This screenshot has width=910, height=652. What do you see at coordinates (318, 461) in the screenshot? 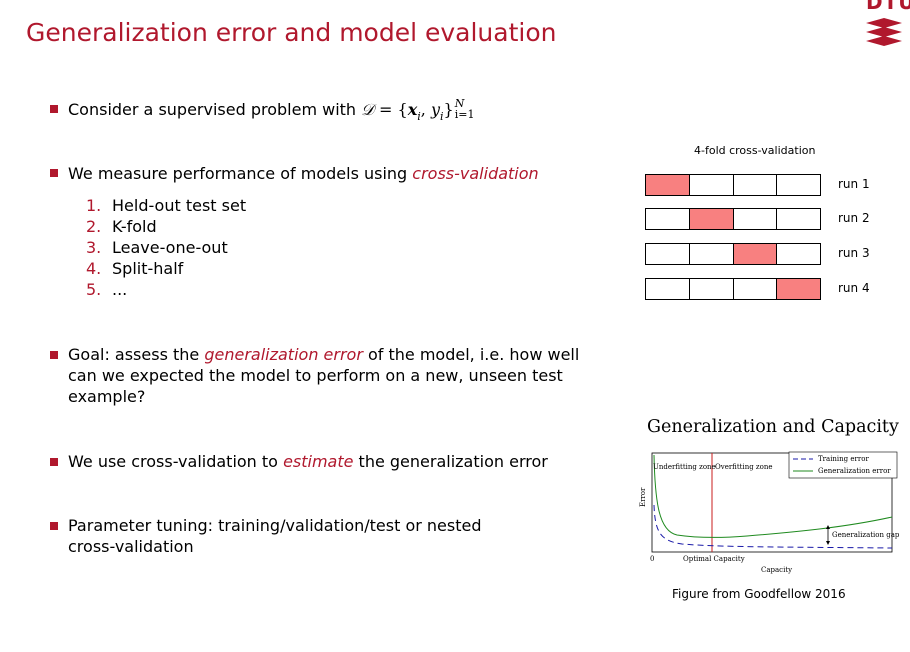
I see `bullet-emphasis: estimate` at bounding box center [318, 461].